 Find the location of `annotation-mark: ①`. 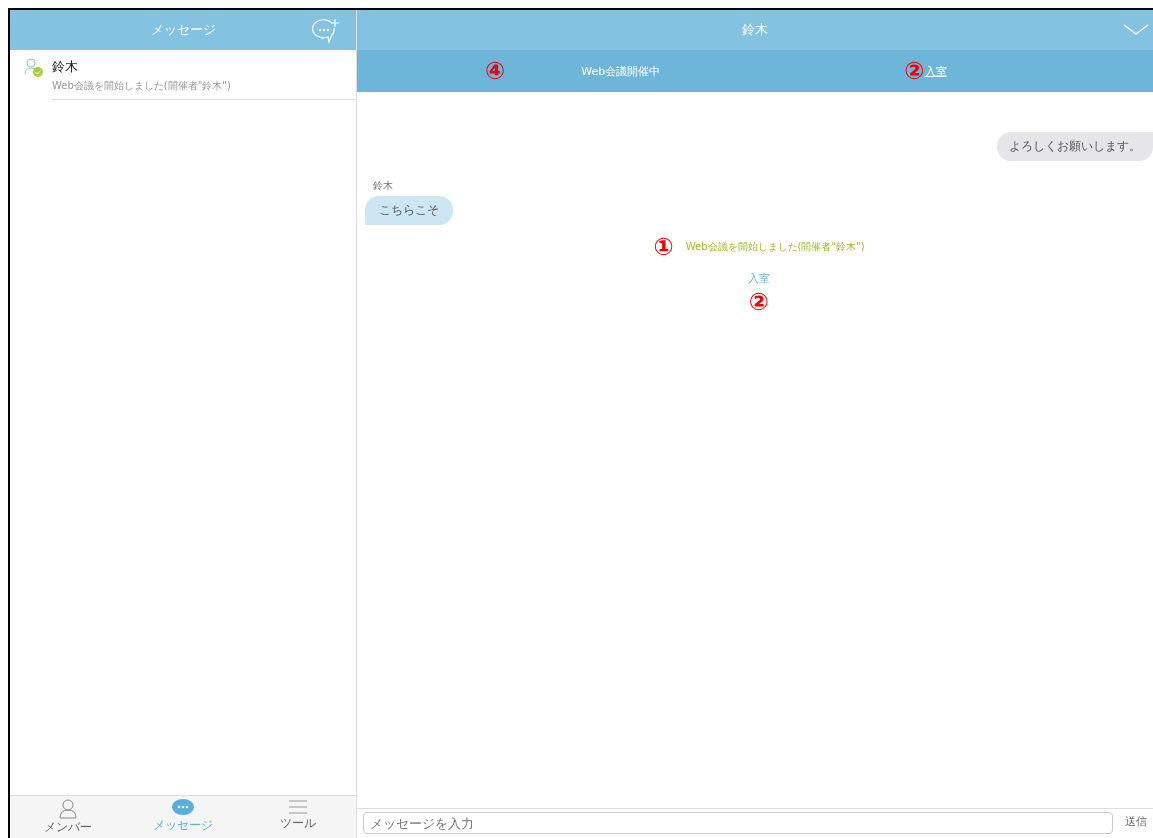

annotation-mark: ① is located at coordinates (663, 247).